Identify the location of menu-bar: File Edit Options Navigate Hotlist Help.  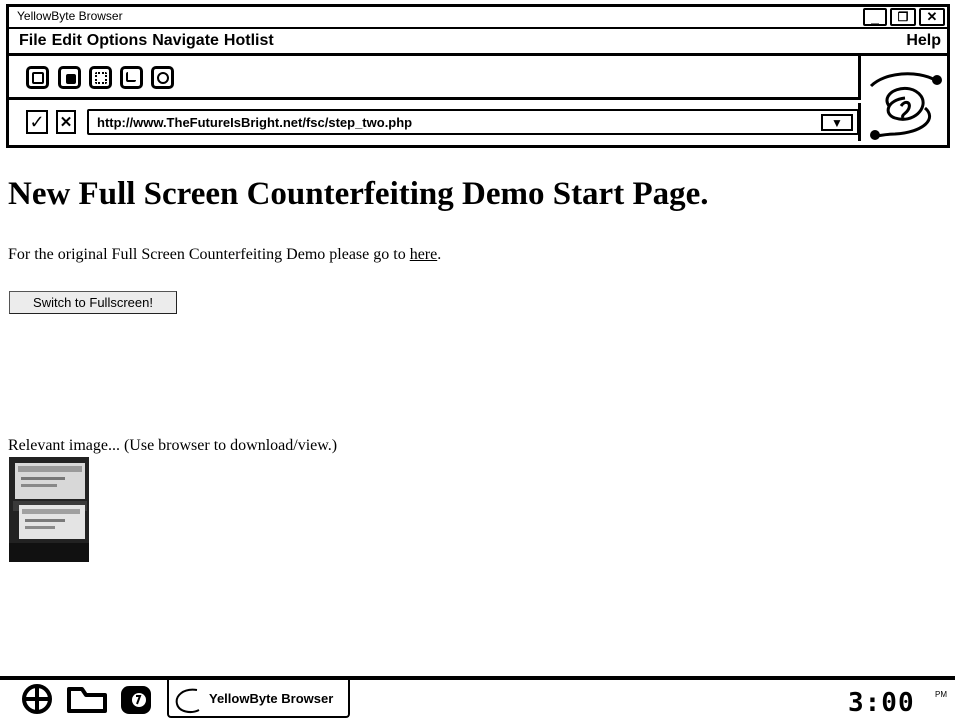
(478, 42).